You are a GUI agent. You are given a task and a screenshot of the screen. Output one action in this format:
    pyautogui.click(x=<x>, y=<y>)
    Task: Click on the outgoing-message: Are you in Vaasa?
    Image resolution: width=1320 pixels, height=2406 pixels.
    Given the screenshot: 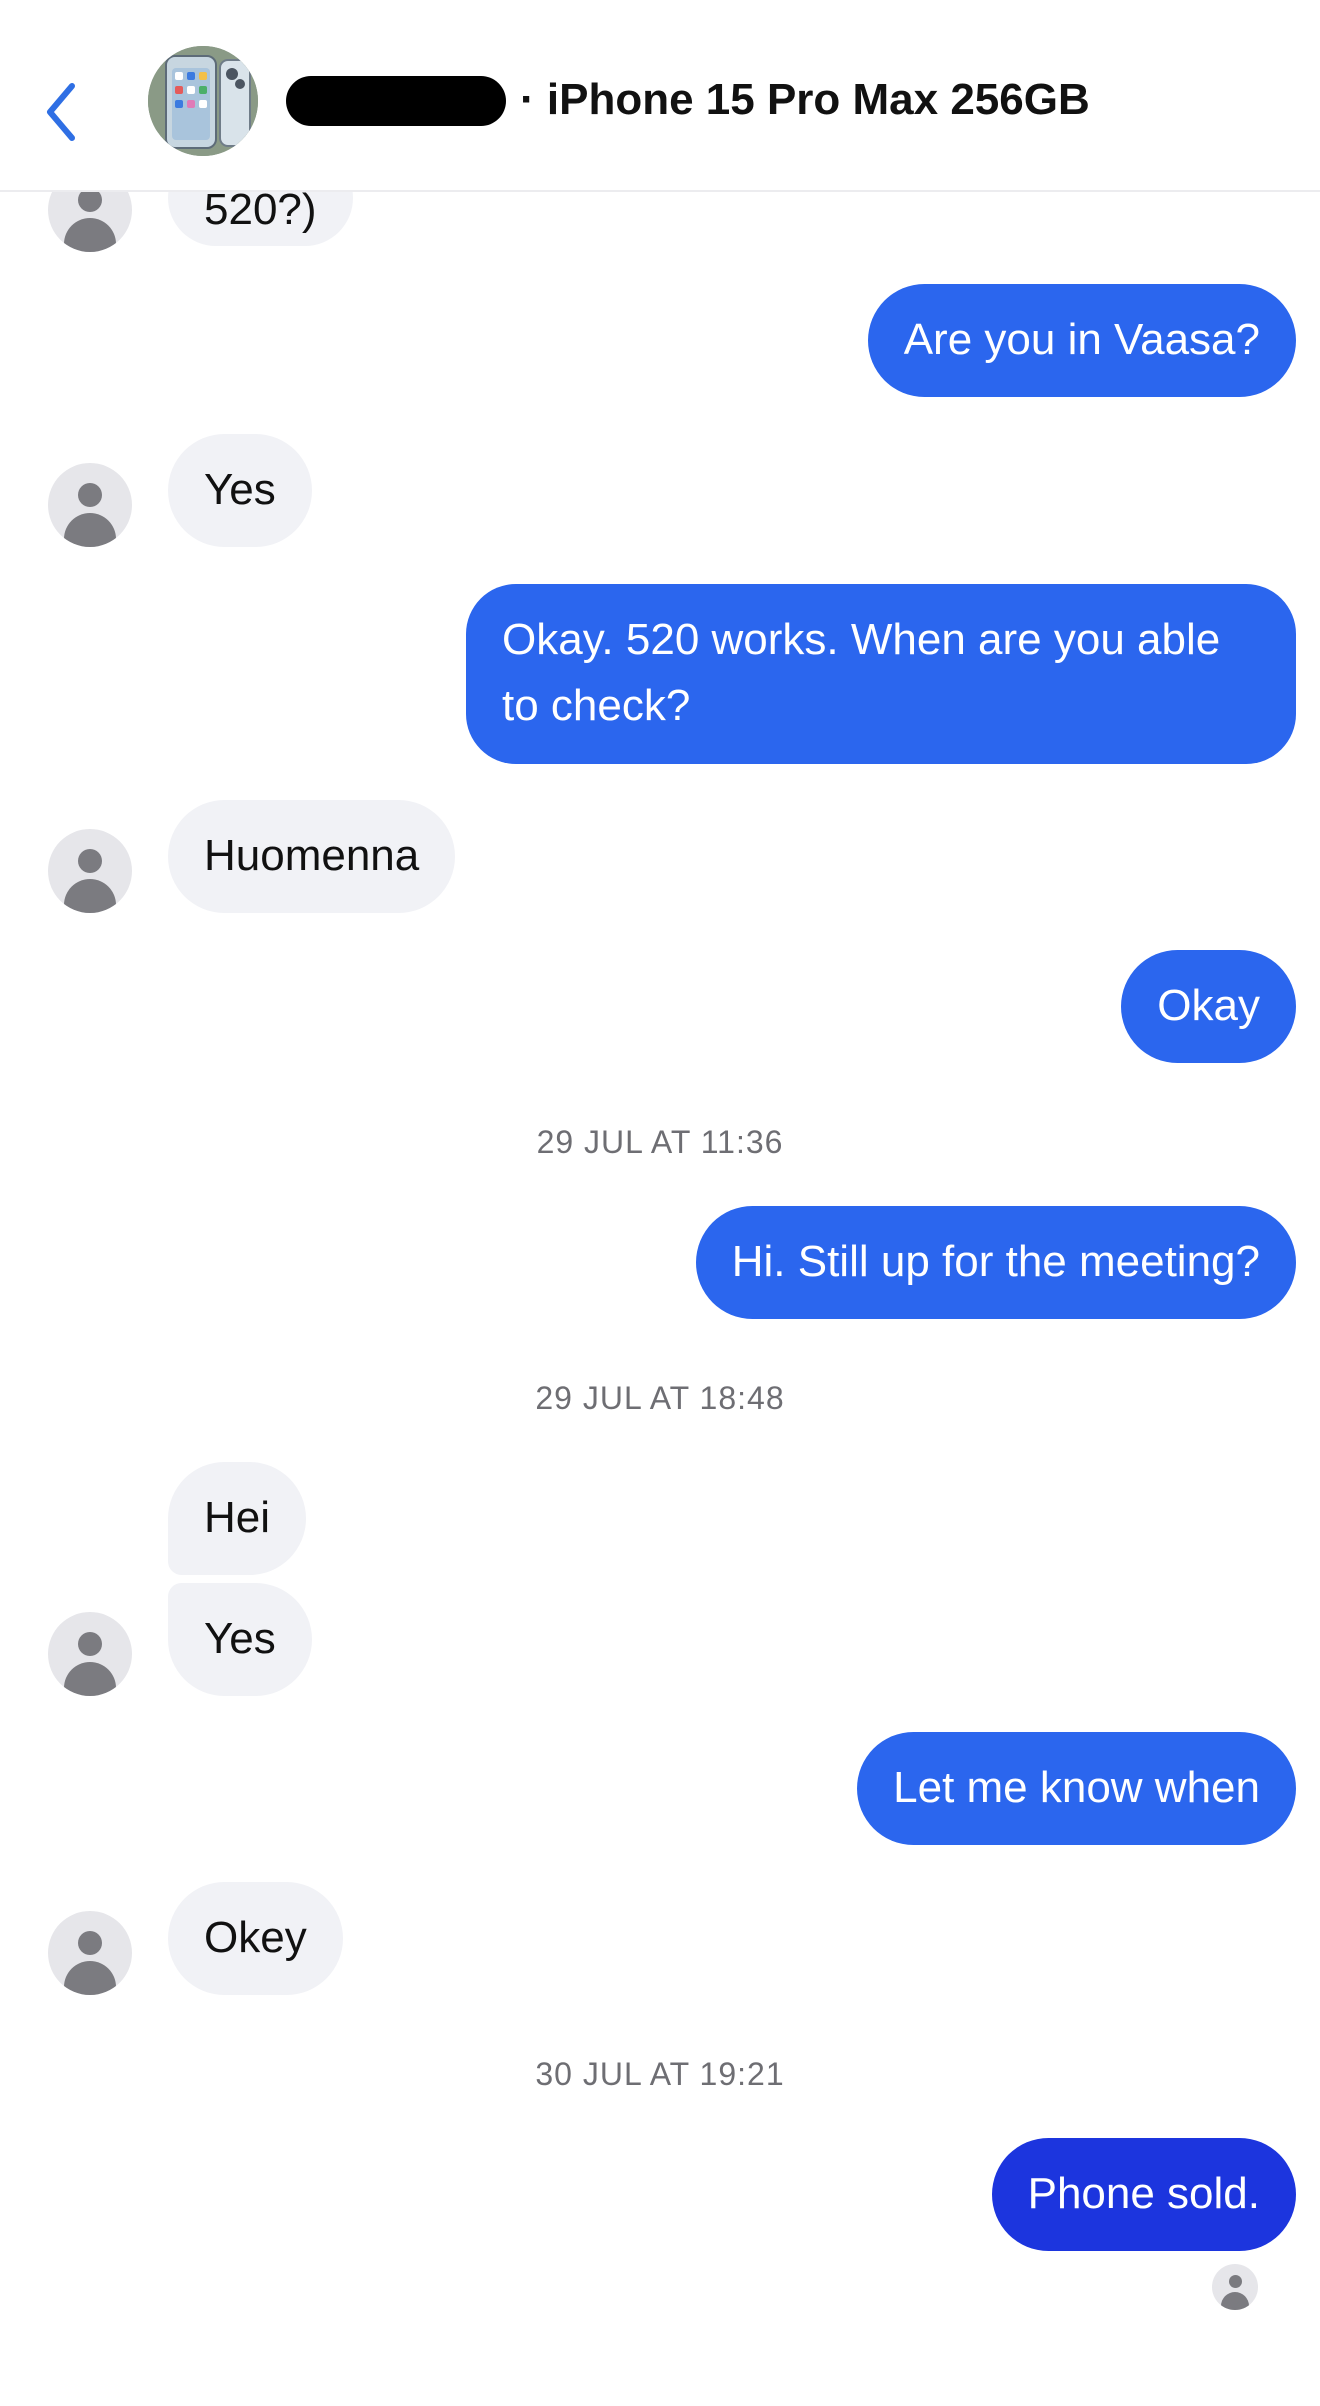 What is the action you would take?
    pyautogui.click(x=1081, y=340)
    